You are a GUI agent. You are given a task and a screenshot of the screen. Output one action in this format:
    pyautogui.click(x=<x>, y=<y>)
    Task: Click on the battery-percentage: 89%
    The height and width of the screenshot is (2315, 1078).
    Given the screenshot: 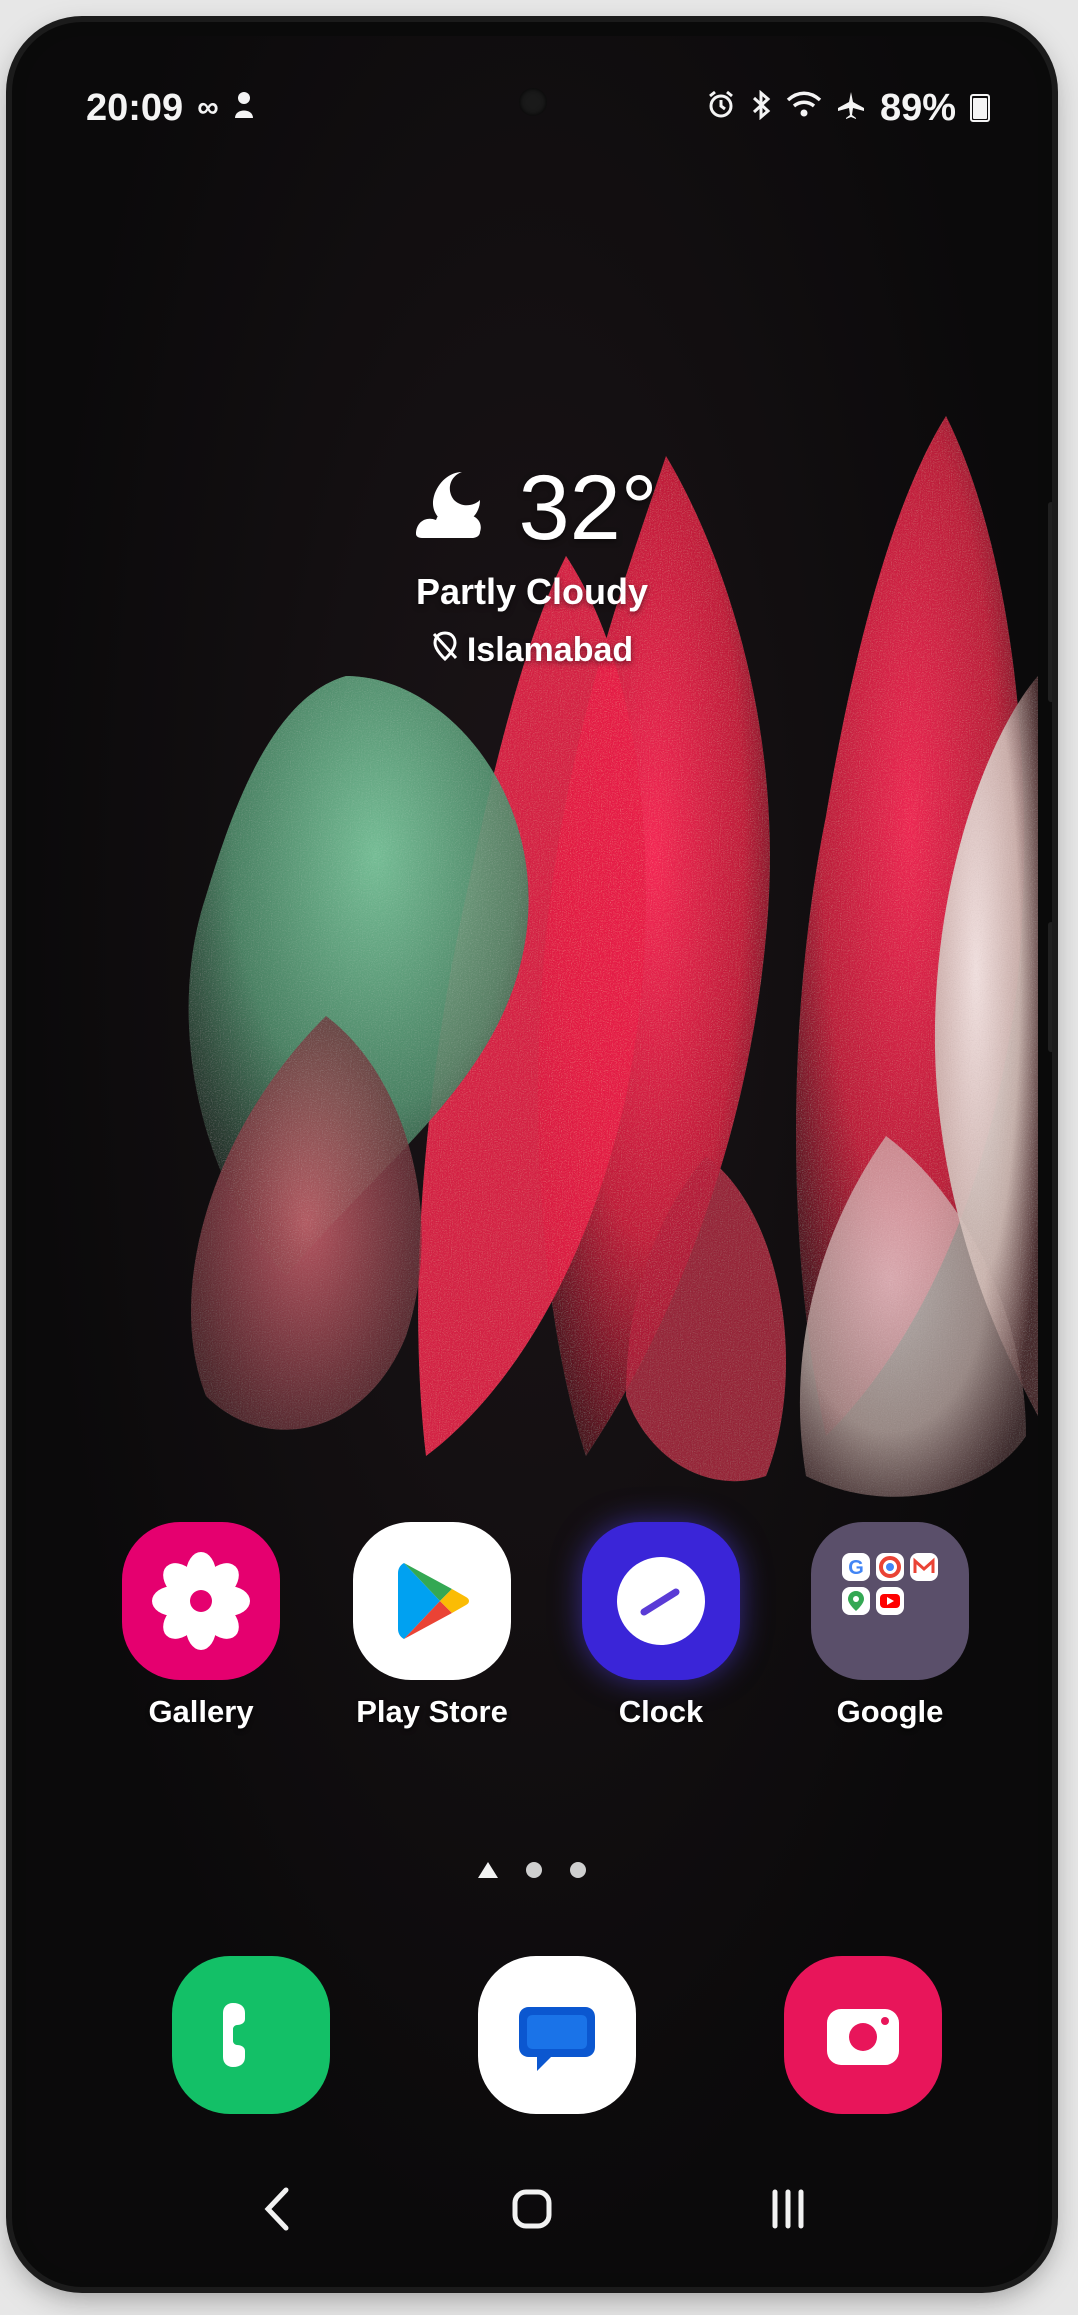 What is the action you would take?
    pyautogui.click(x=917, y=107)
    